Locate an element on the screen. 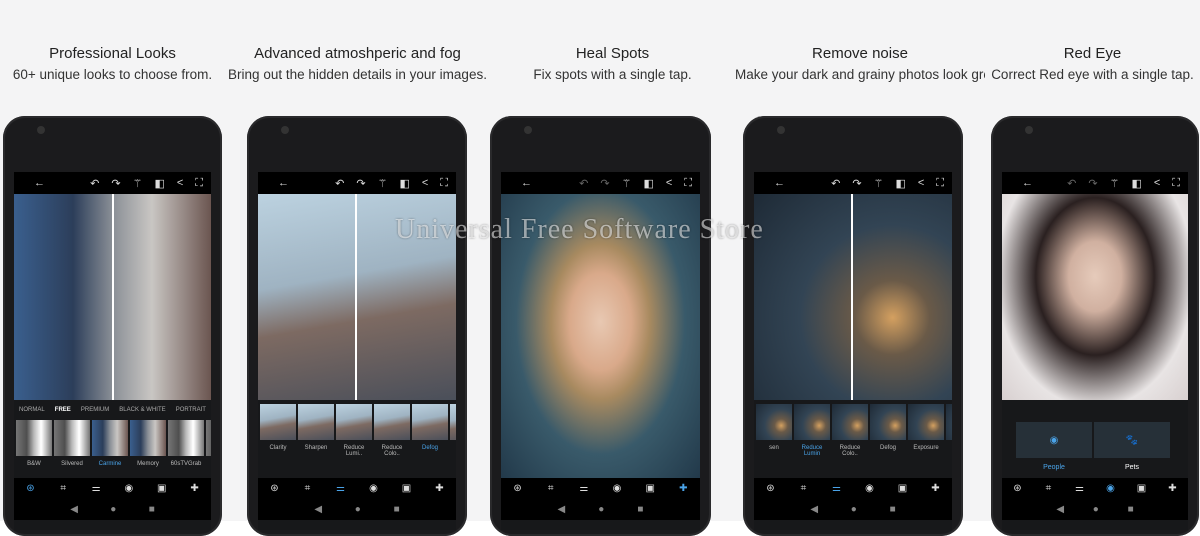  preset-thumb: Exposure is located at coordinates (926, 430).